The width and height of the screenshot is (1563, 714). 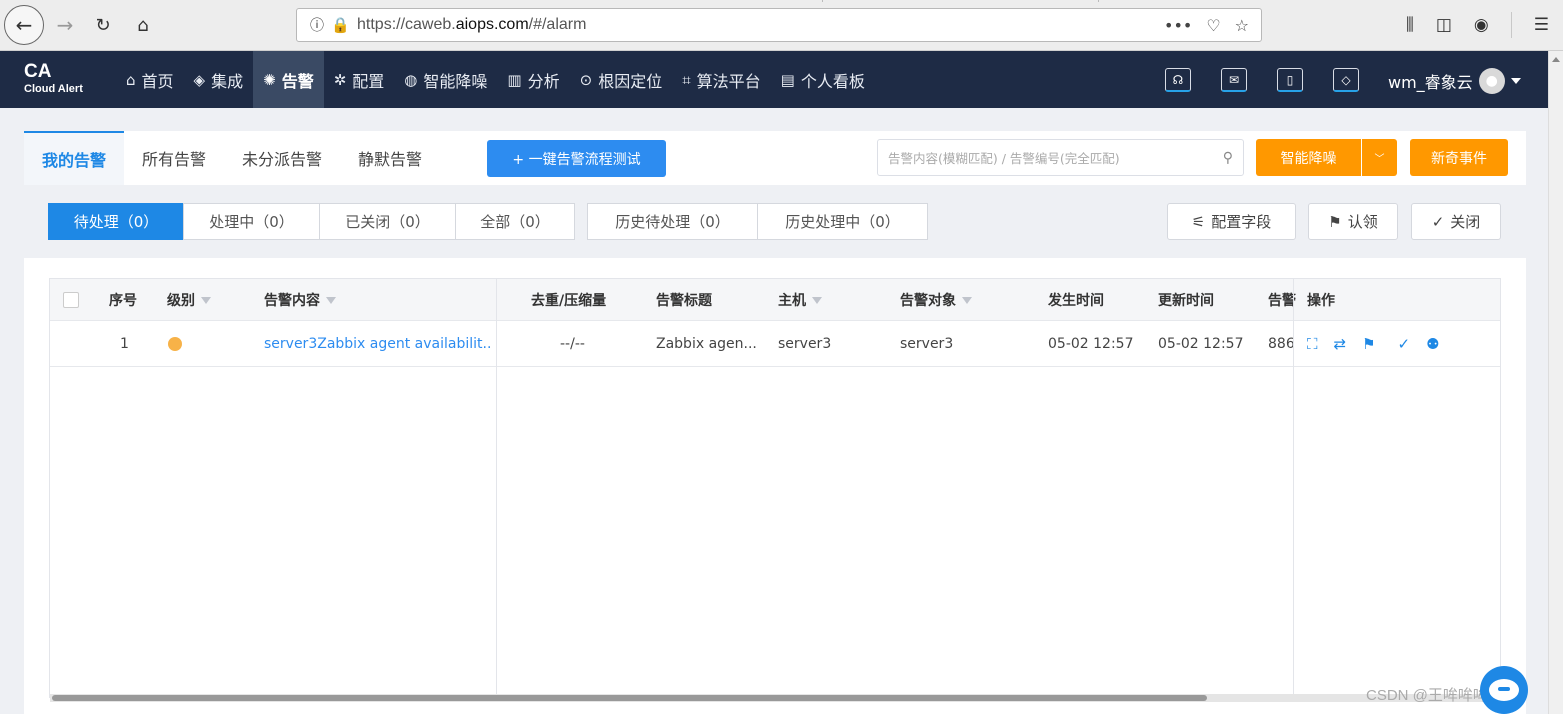 What do you see at coordinates (1198, 221) in the screenshot?
I see `sliders-icon: ⚟` at bounding box center [1198, 221].